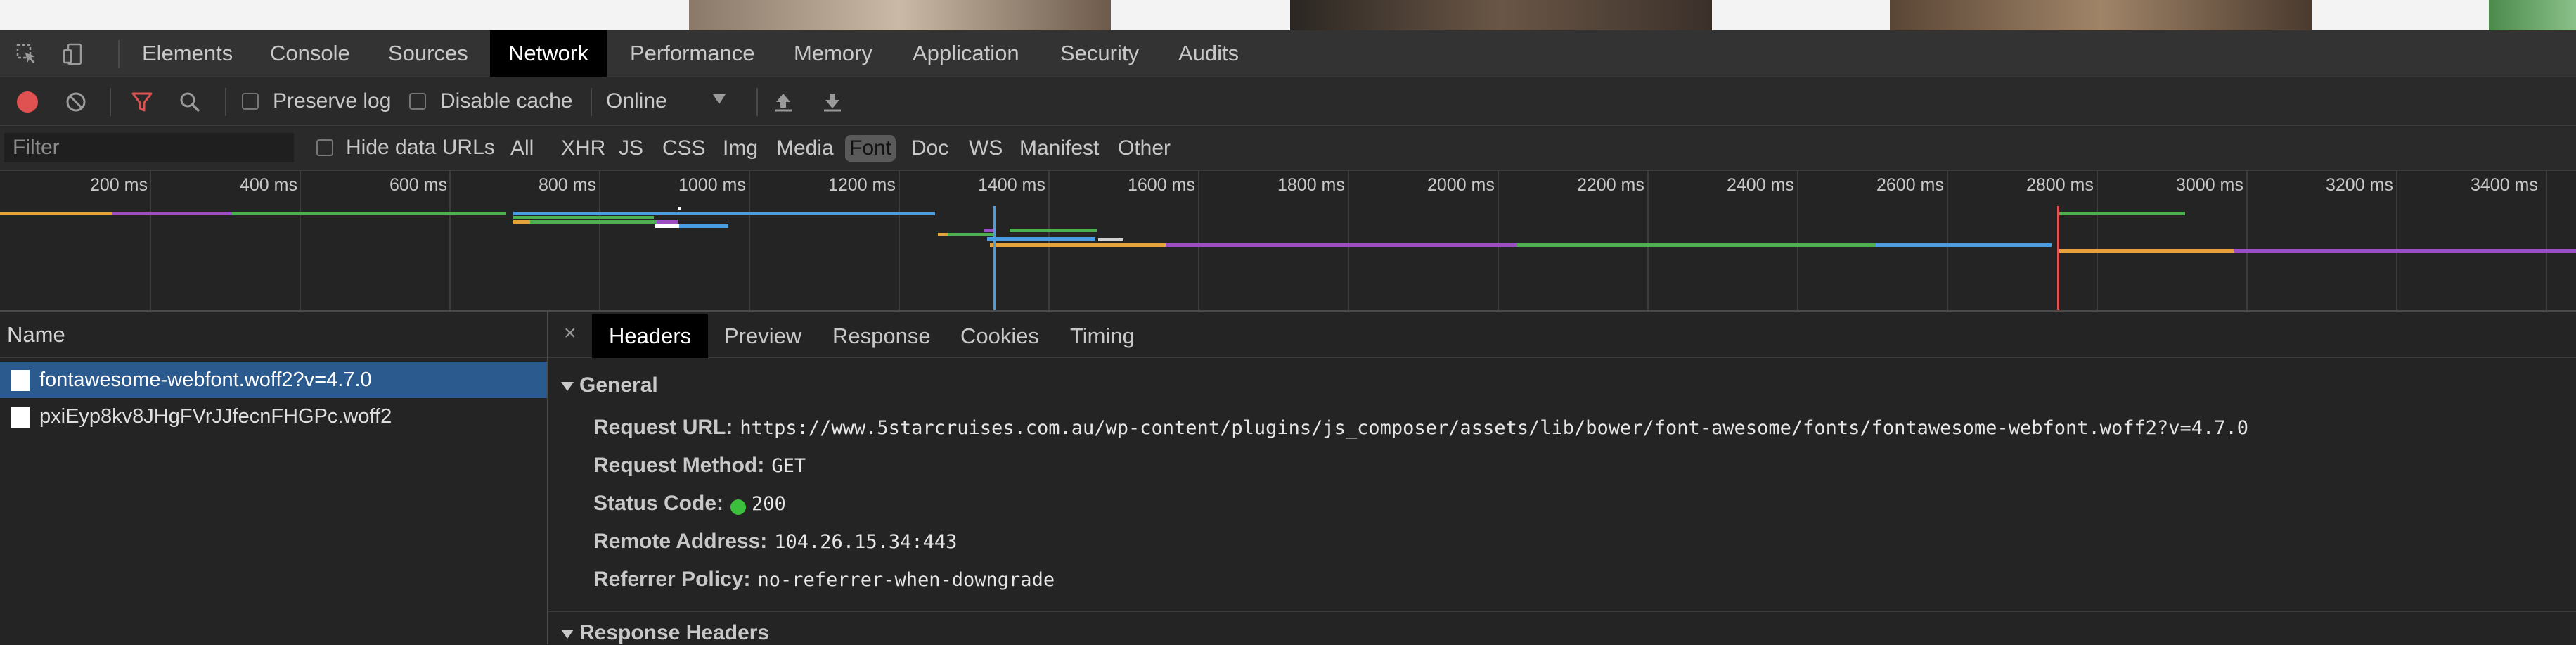 This screenshot has width=2576, height=645. Describe the element at coordinates (680, 541) in the screenshot. I see `remote-address-key: Remote Address:` at that location.